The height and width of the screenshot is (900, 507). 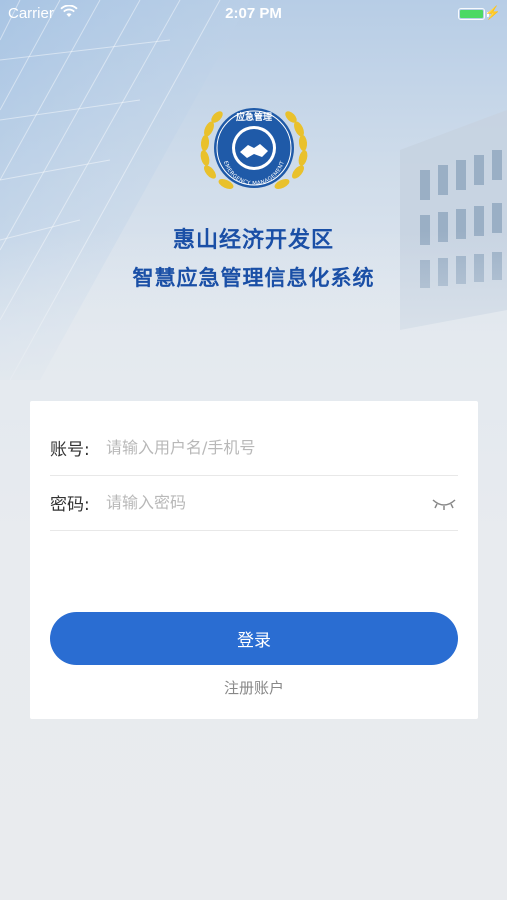 I want to click on password-label: 密码:, so click(x=70, y=505).